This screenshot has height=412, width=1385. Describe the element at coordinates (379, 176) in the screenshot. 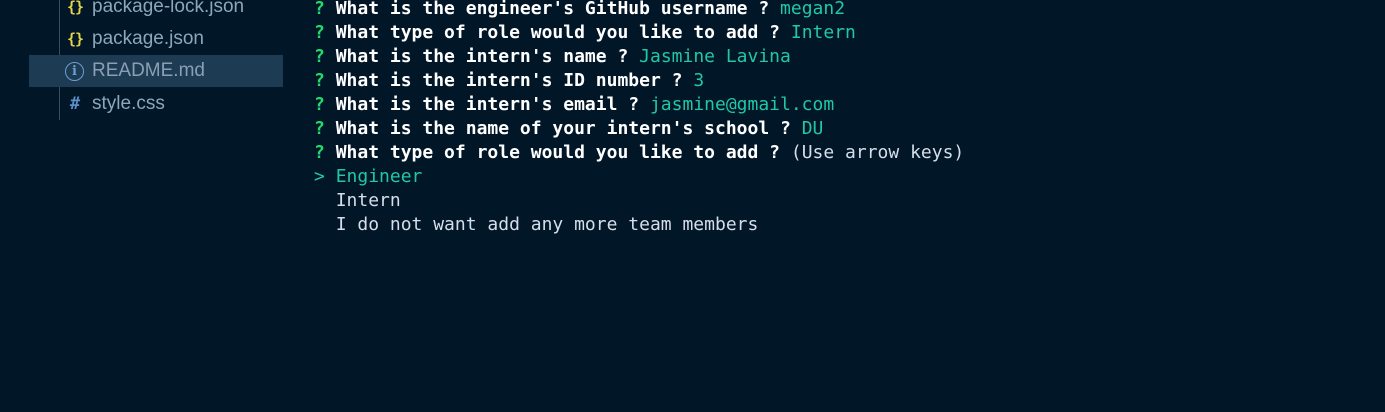

I see `choice-label: Engineer` at that location.